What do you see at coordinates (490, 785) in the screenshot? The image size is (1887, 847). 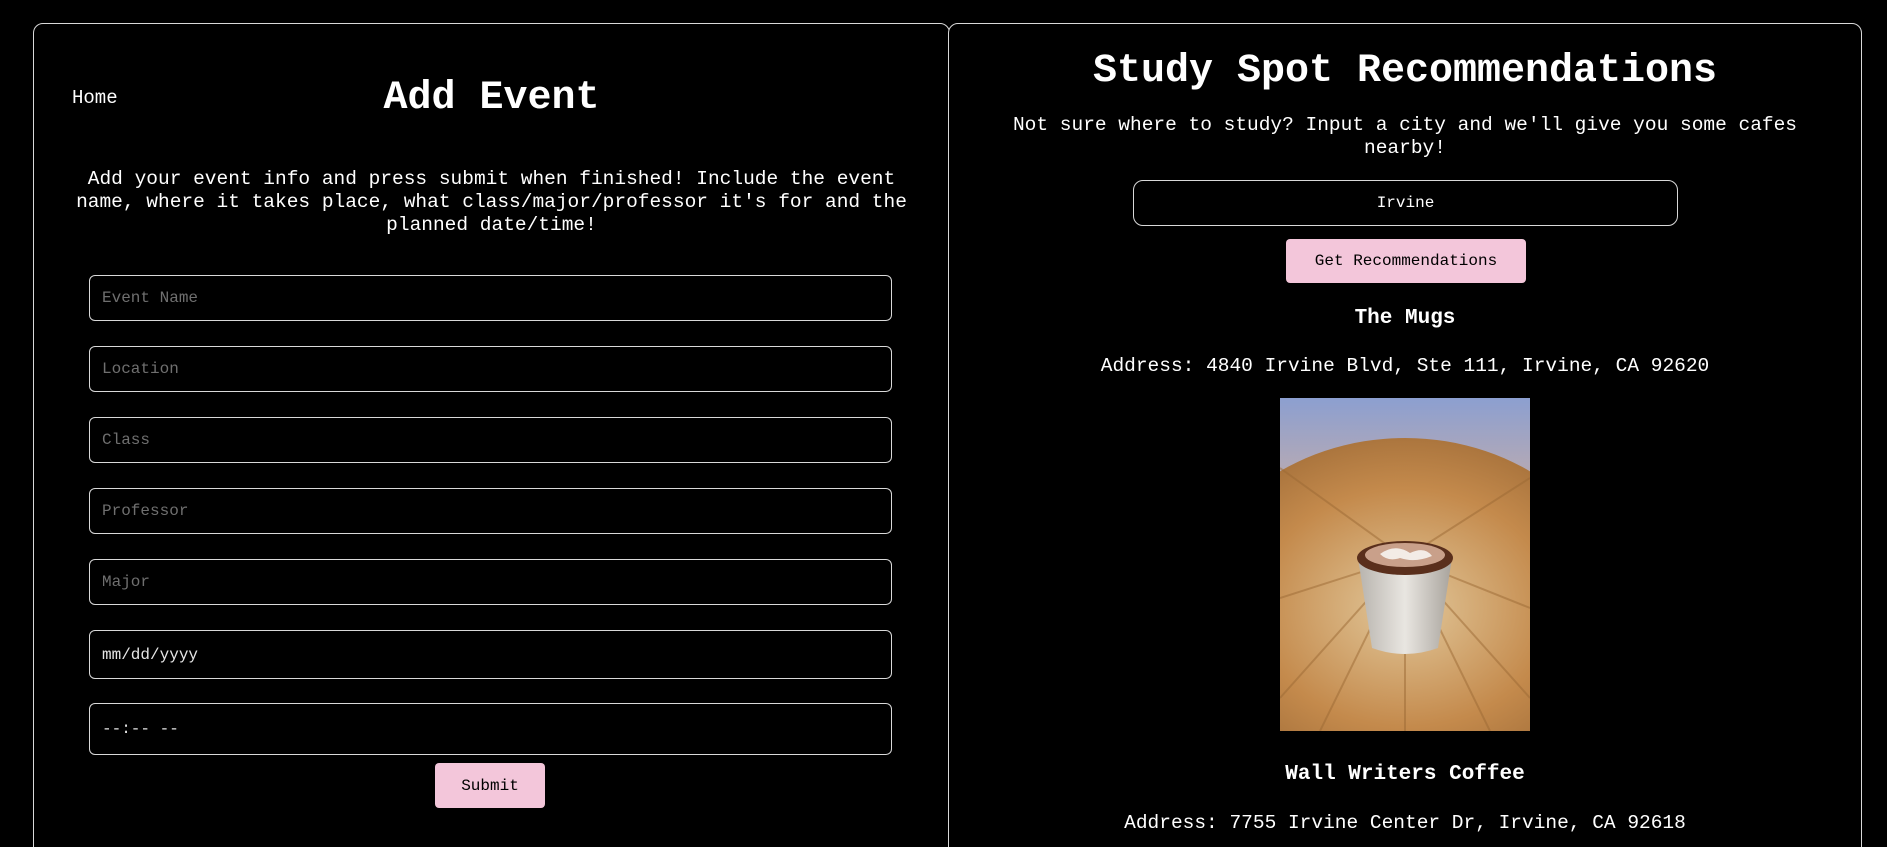 I see `submit-button: Submit` at bounding box center [490, 785].